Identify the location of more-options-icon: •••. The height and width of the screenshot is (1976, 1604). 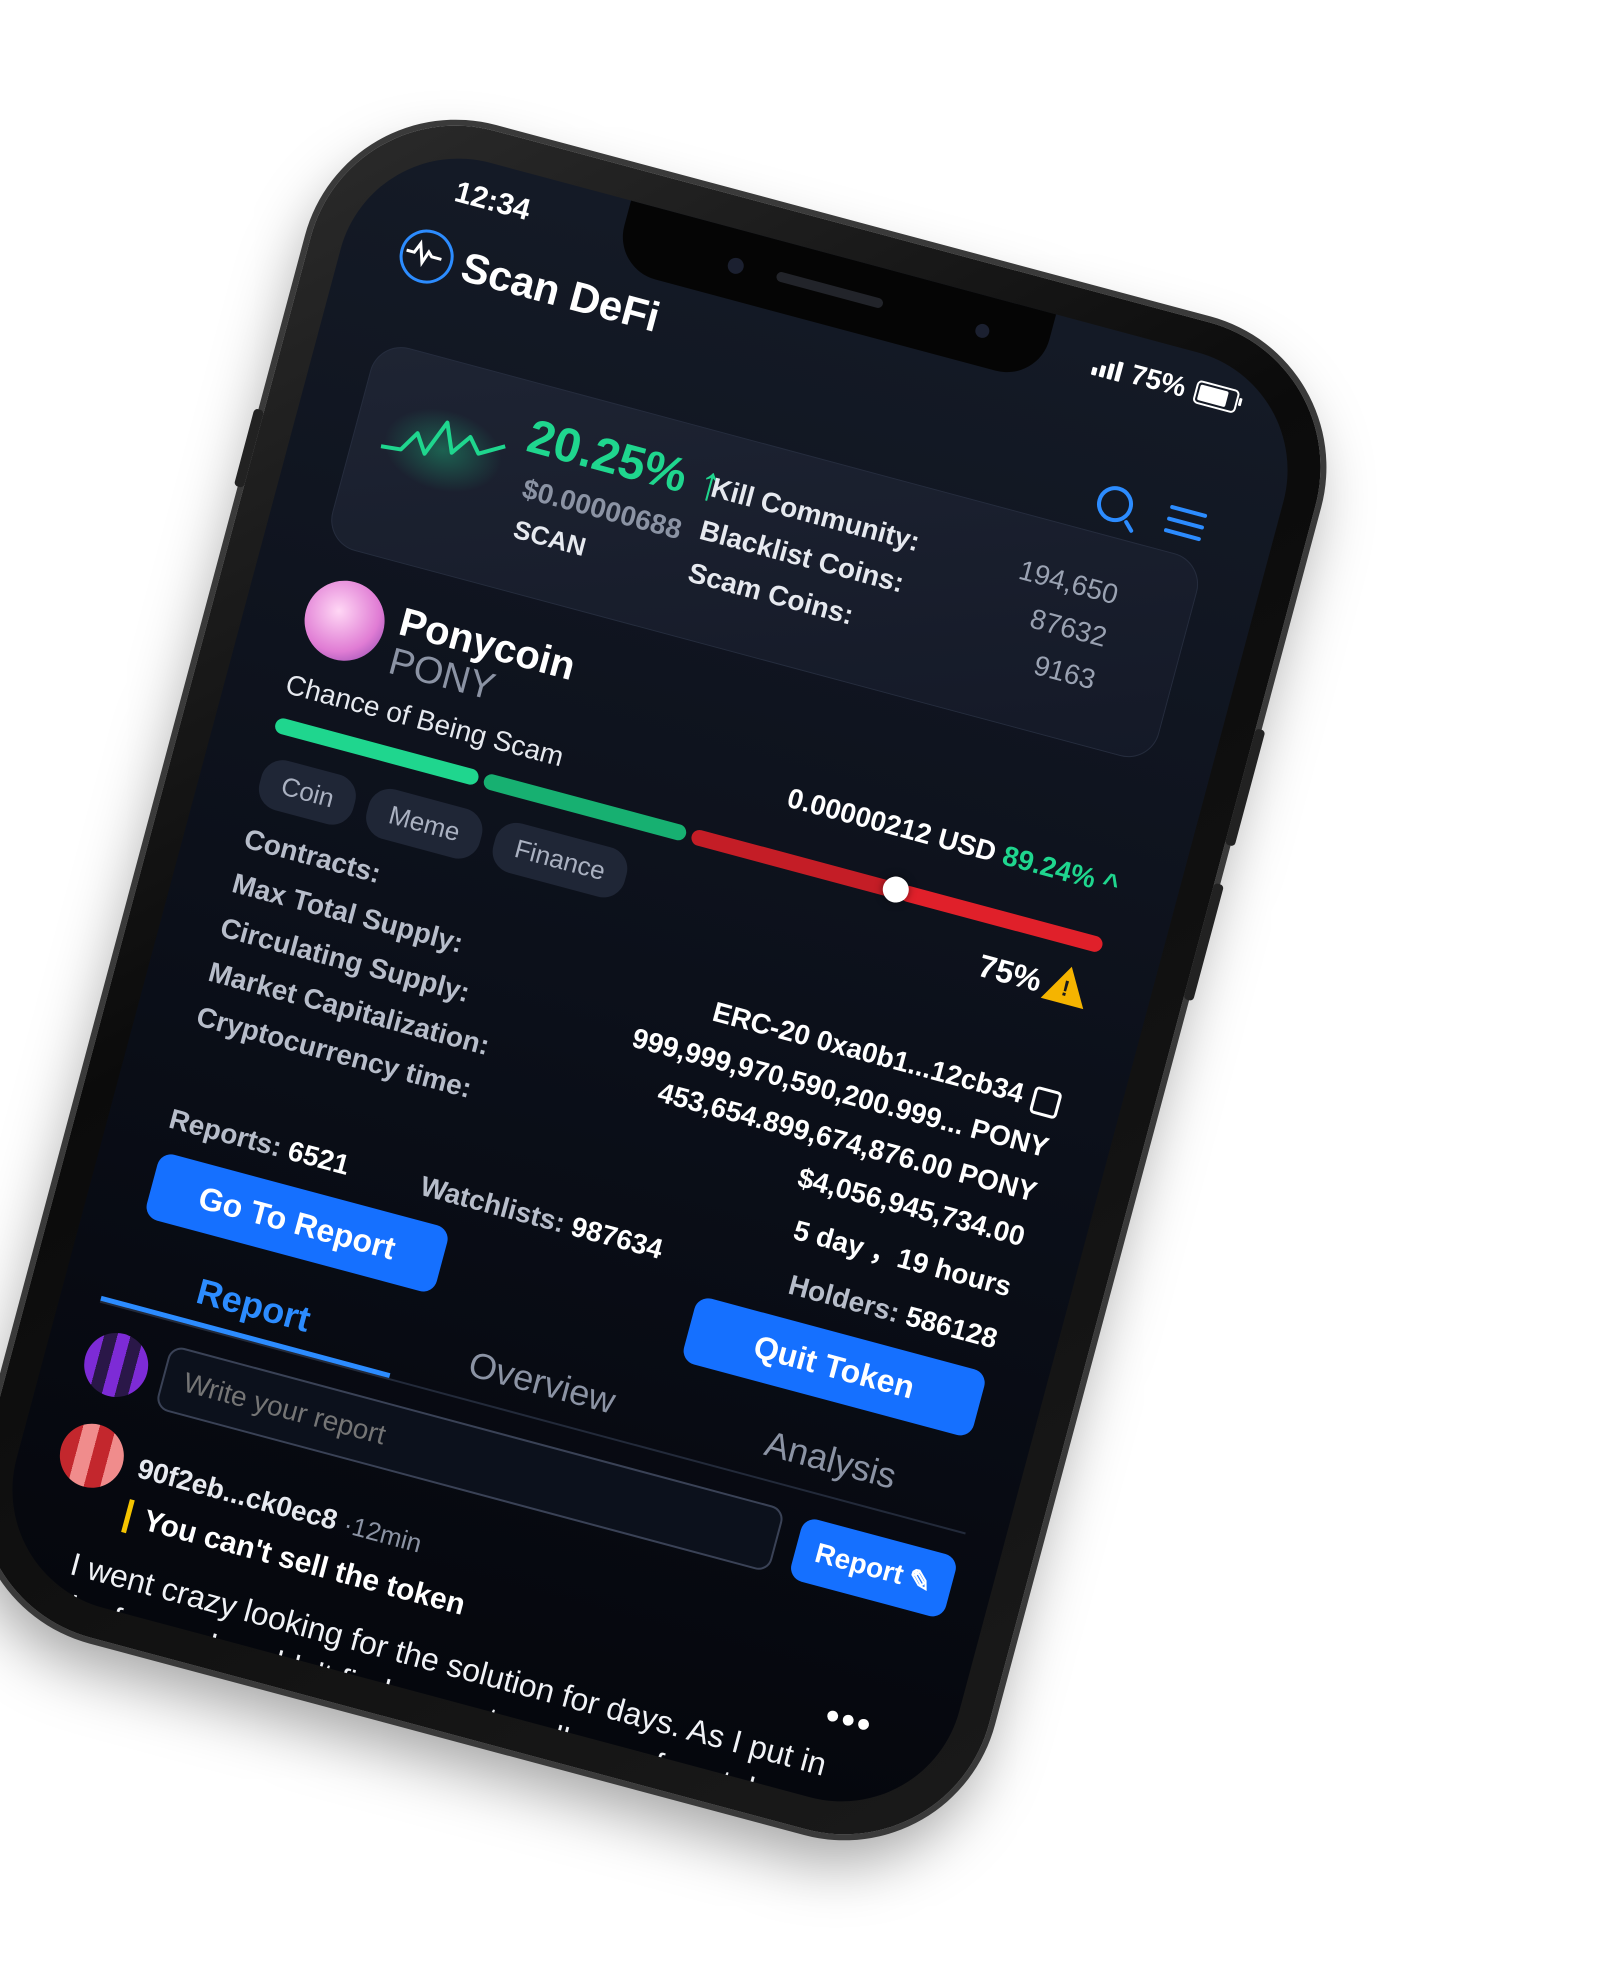
(849, 1721).